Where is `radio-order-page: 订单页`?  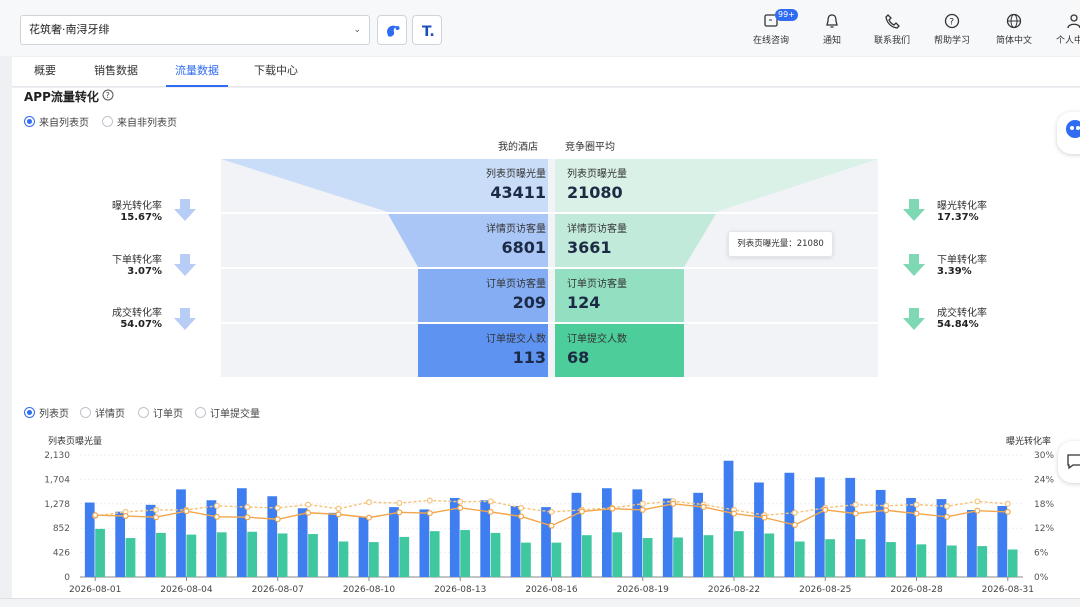
radio-order-page: 订单页 is located at coordinates (160, 412).